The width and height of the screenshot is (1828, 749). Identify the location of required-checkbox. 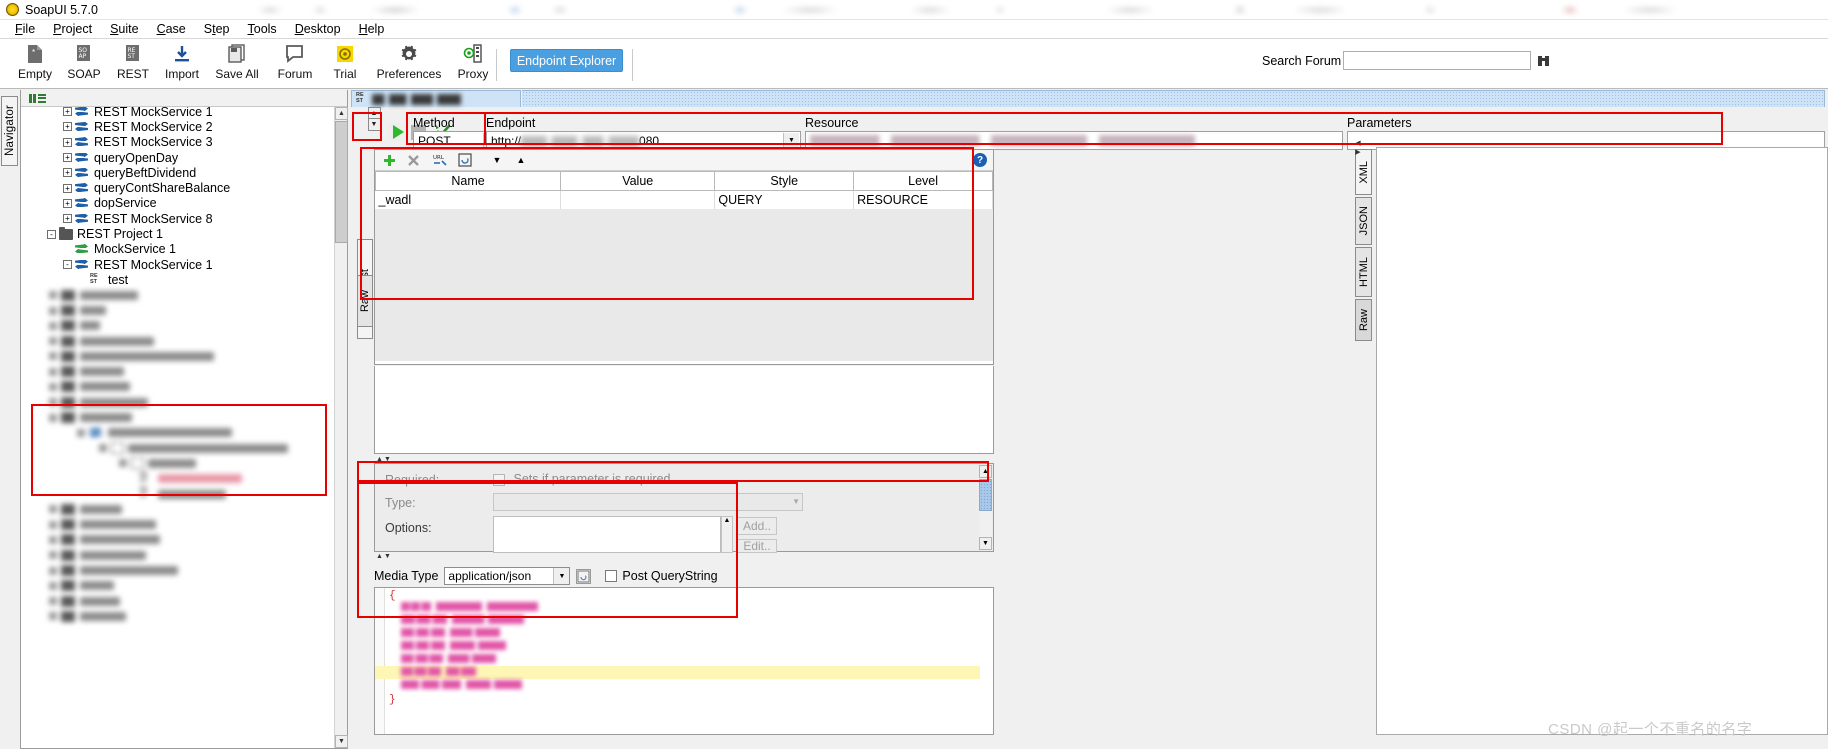
(499, 479).